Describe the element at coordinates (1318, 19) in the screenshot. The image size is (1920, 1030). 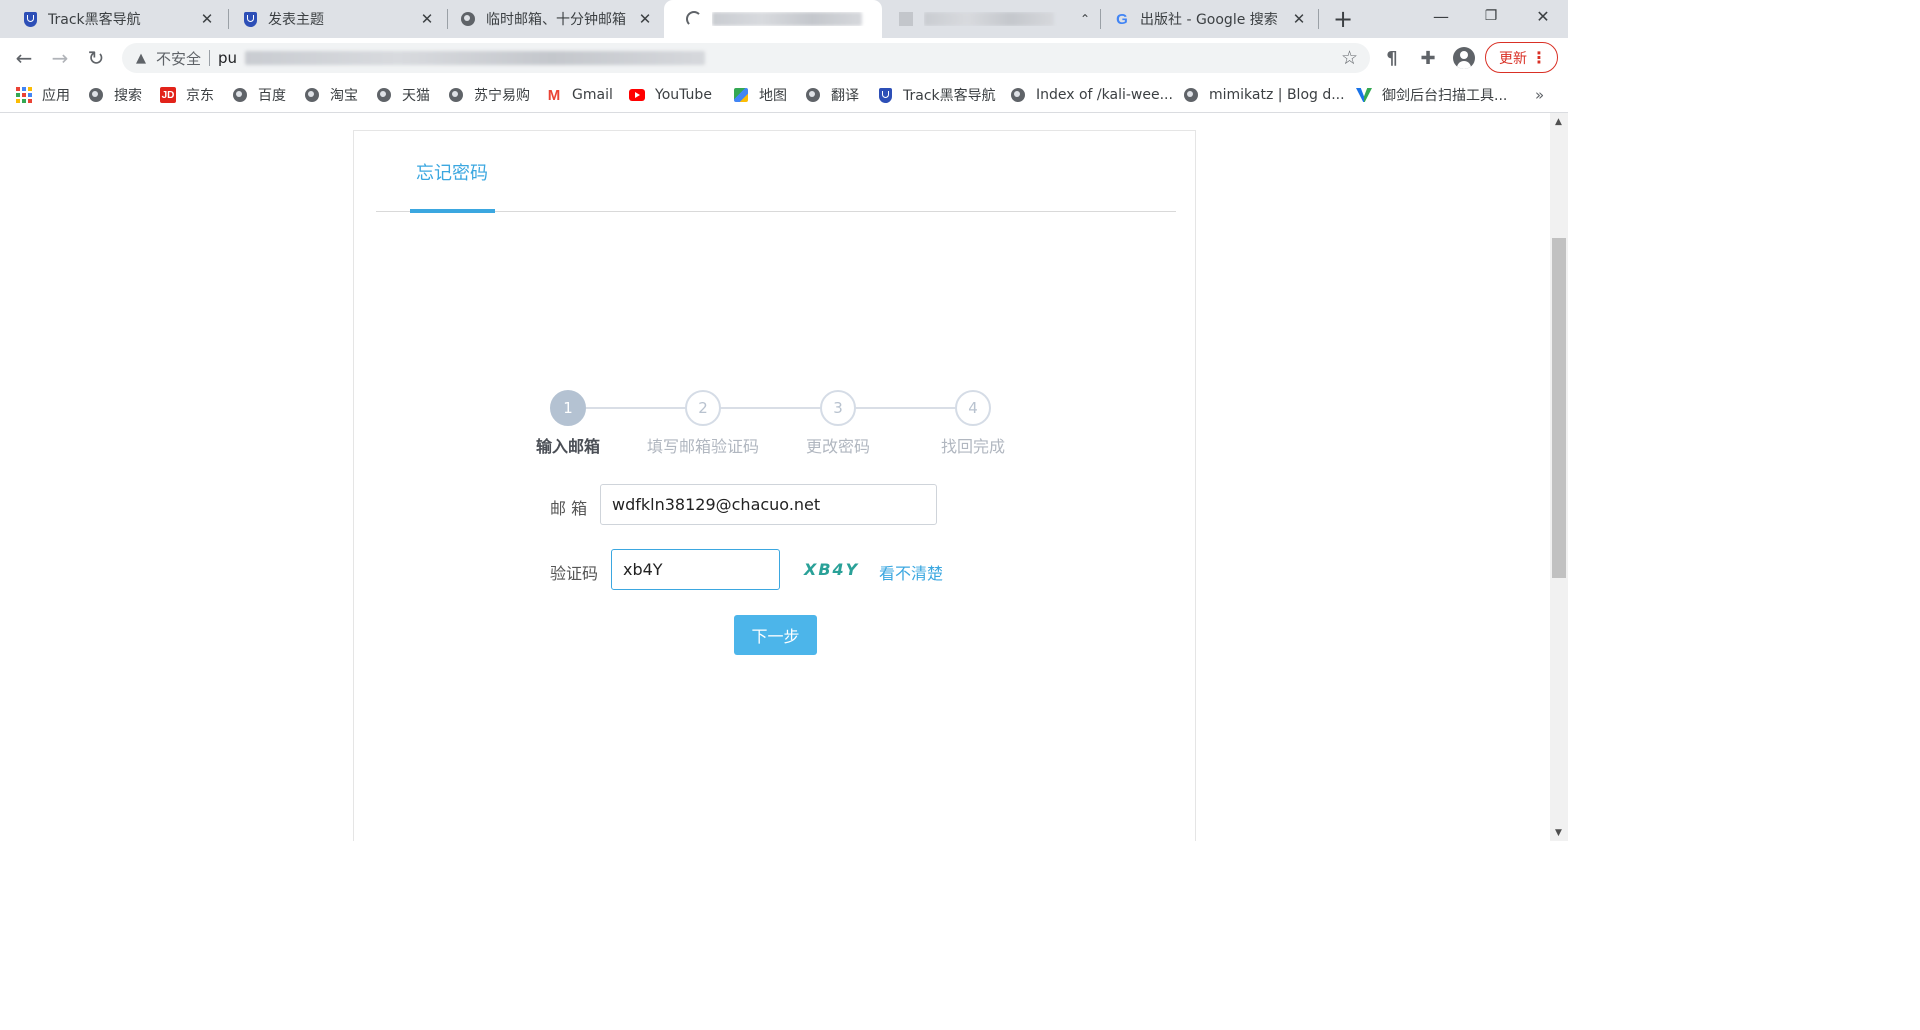
I see `tab-separator` at that location.